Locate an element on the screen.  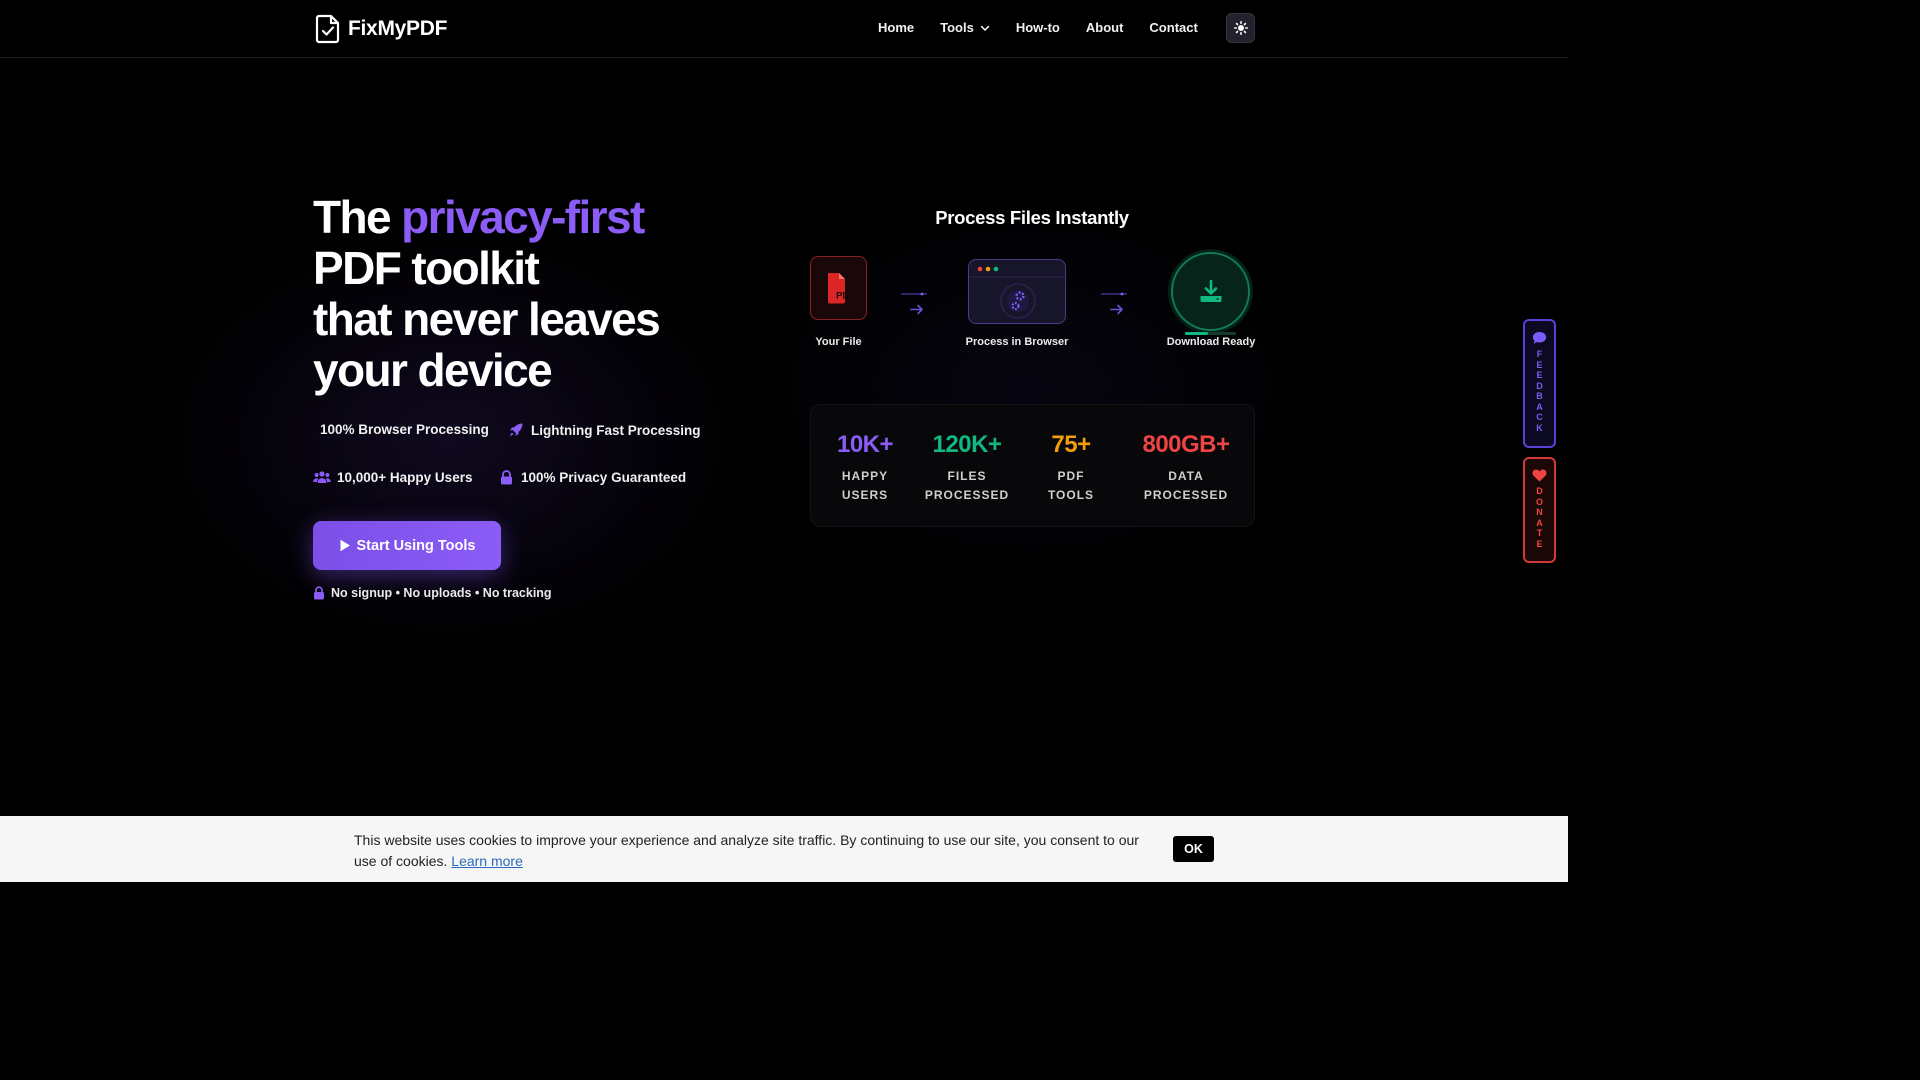
play-icon is located at coordinates (345, 545).